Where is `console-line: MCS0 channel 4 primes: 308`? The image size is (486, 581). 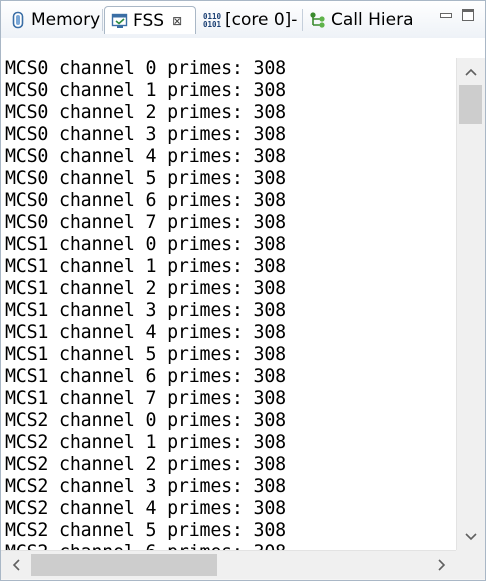
console-line: MCS0 channel 4 primes: 308 is located at coordinates (145, 156).